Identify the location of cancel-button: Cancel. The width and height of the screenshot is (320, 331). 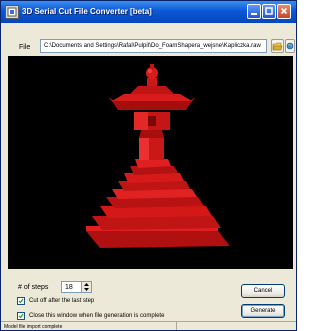
(263, 291).